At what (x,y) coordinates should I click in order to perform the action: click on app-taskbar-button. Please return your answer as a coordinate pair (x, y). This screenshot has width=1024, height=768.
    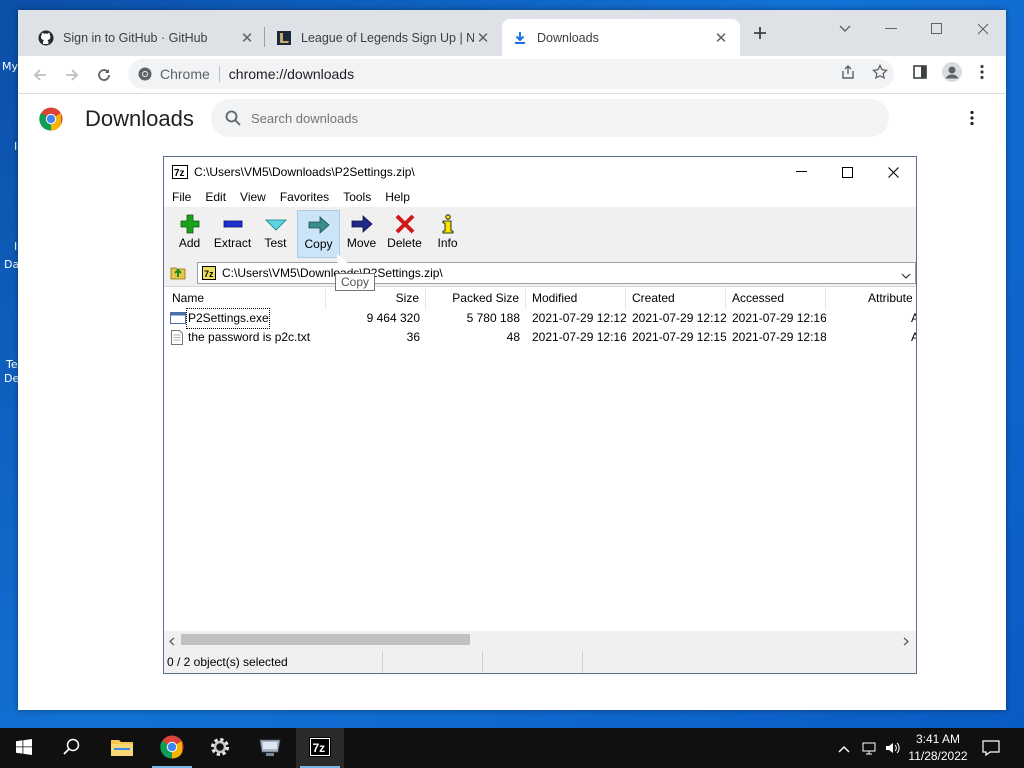
    Looking at the image, I should click on (270, 748).